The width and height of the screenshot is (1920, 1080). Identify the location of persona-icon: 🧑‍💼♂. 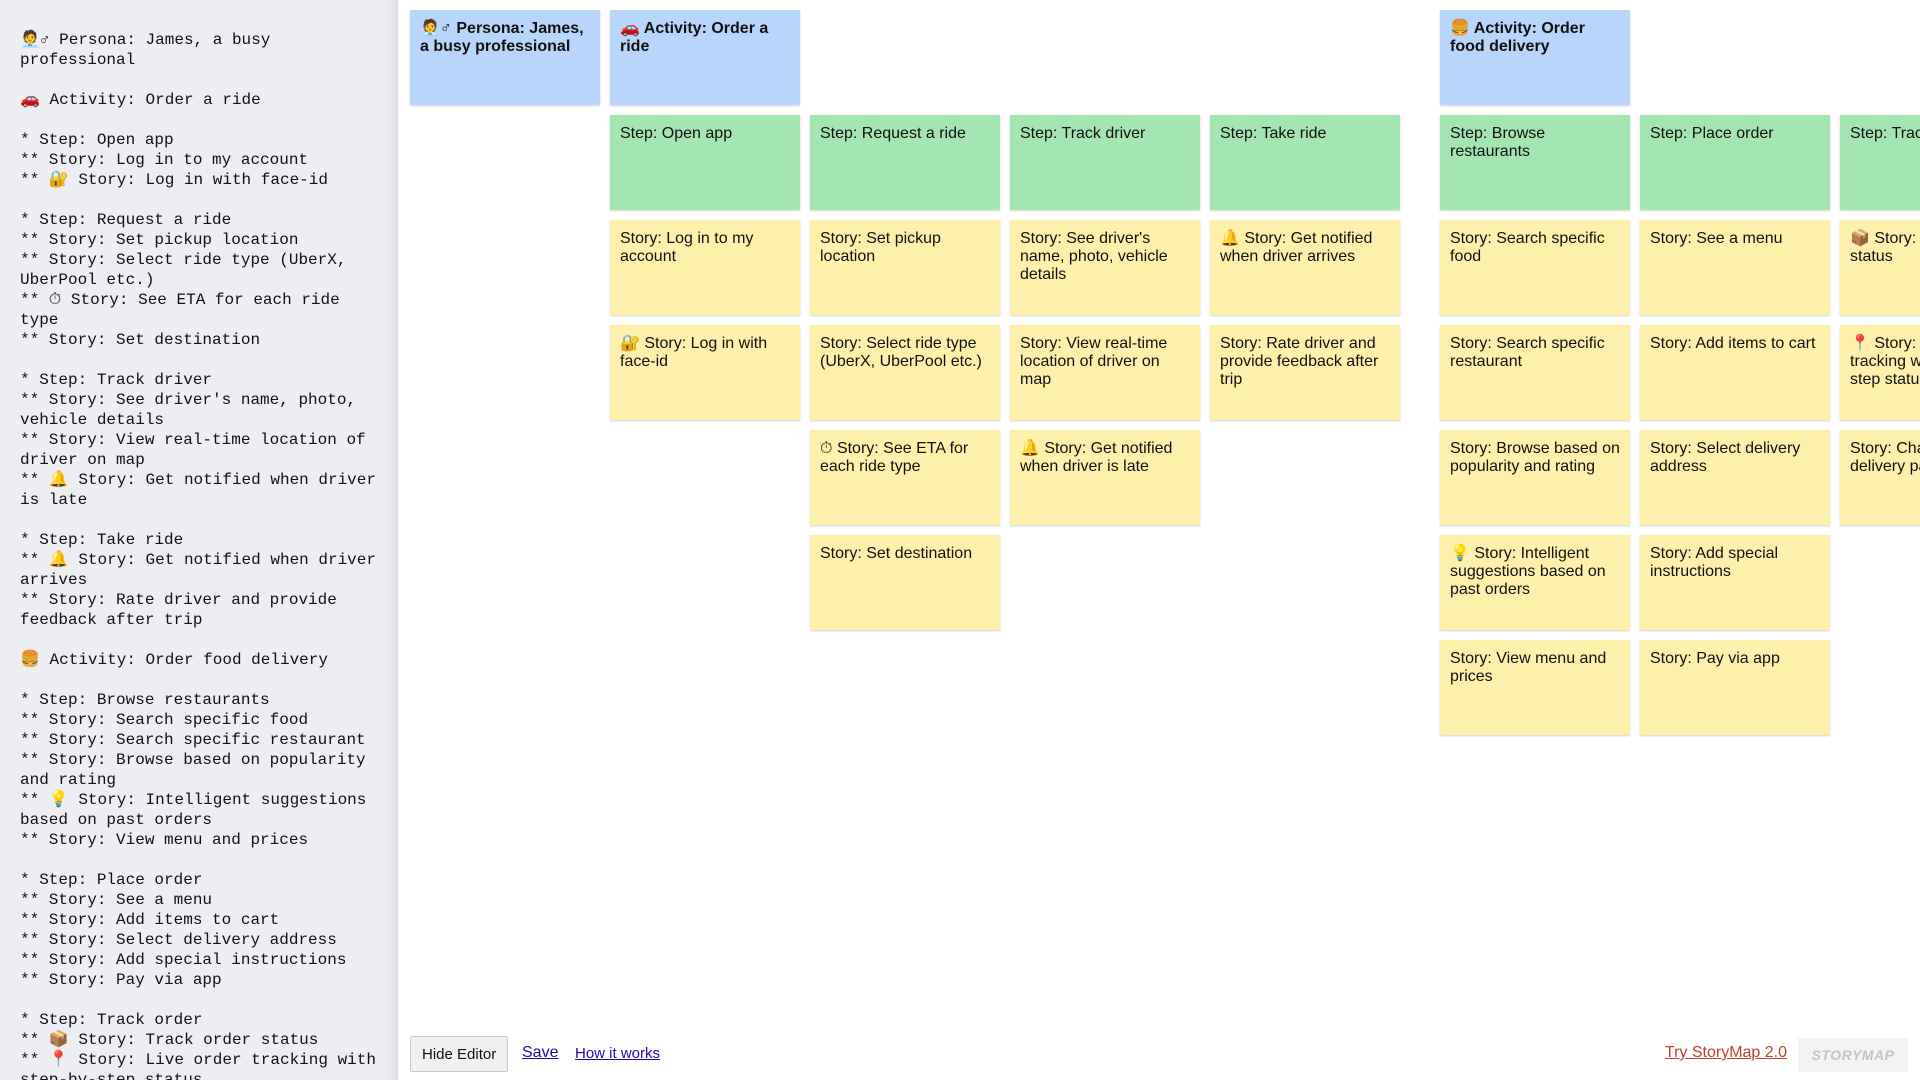
(436, 28).